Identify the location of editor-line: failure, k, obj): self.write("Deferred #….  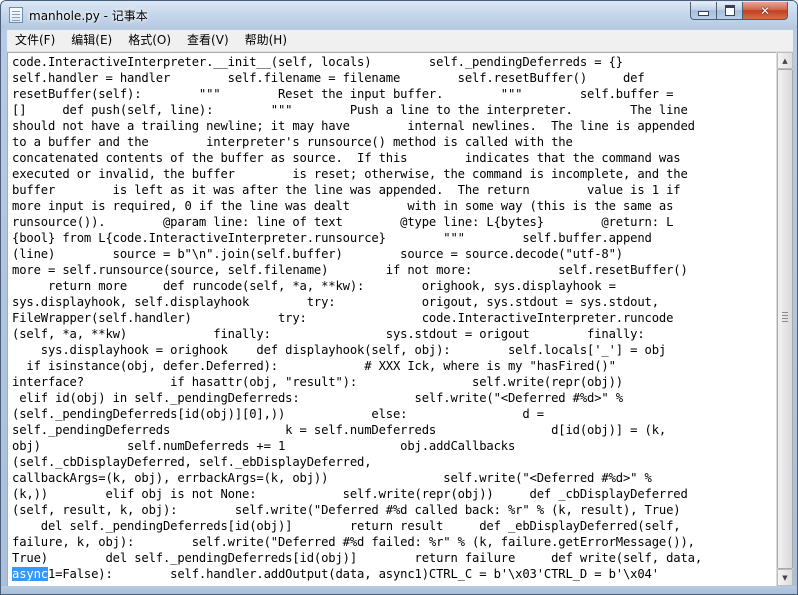
(353, 542).